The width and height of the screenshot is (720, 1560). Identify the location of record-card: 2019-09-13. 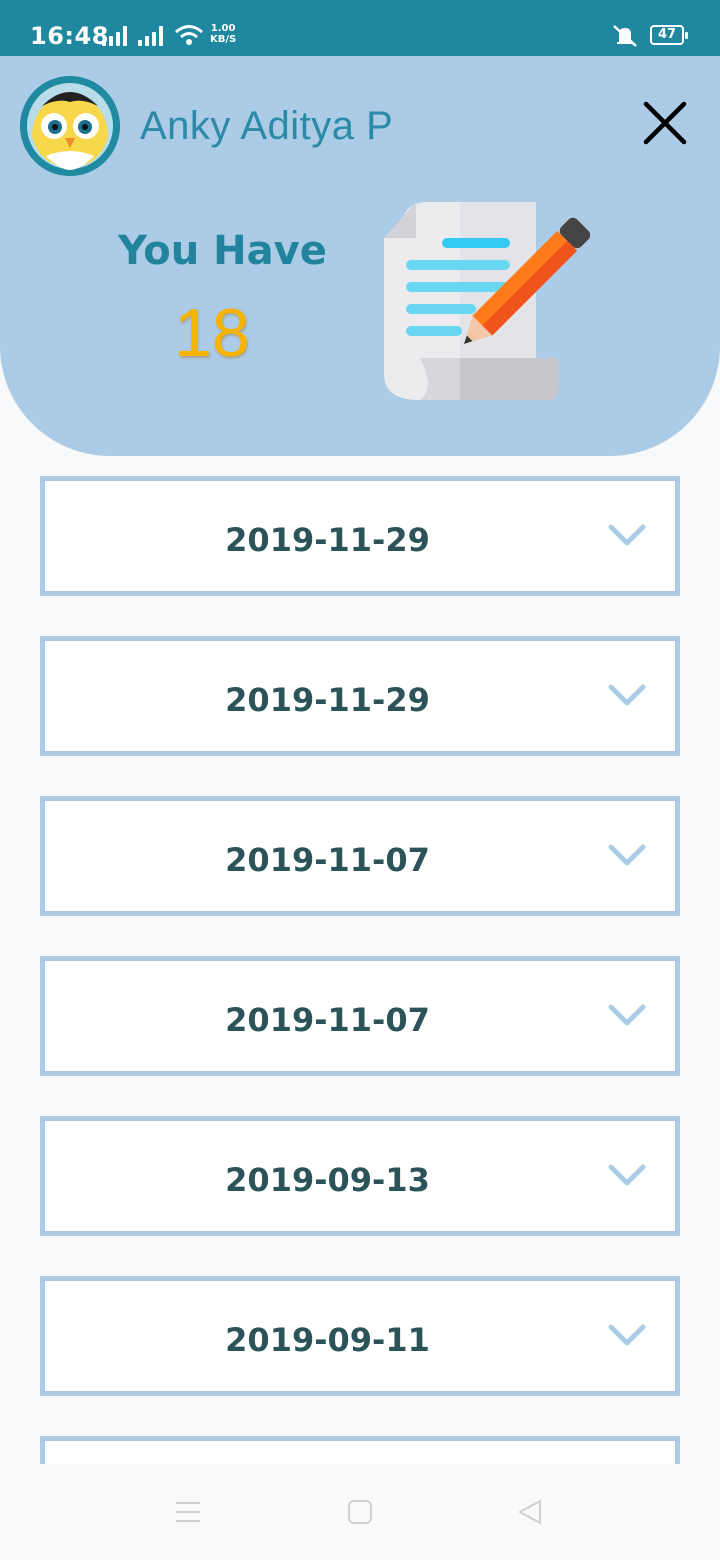
(360, 1176).